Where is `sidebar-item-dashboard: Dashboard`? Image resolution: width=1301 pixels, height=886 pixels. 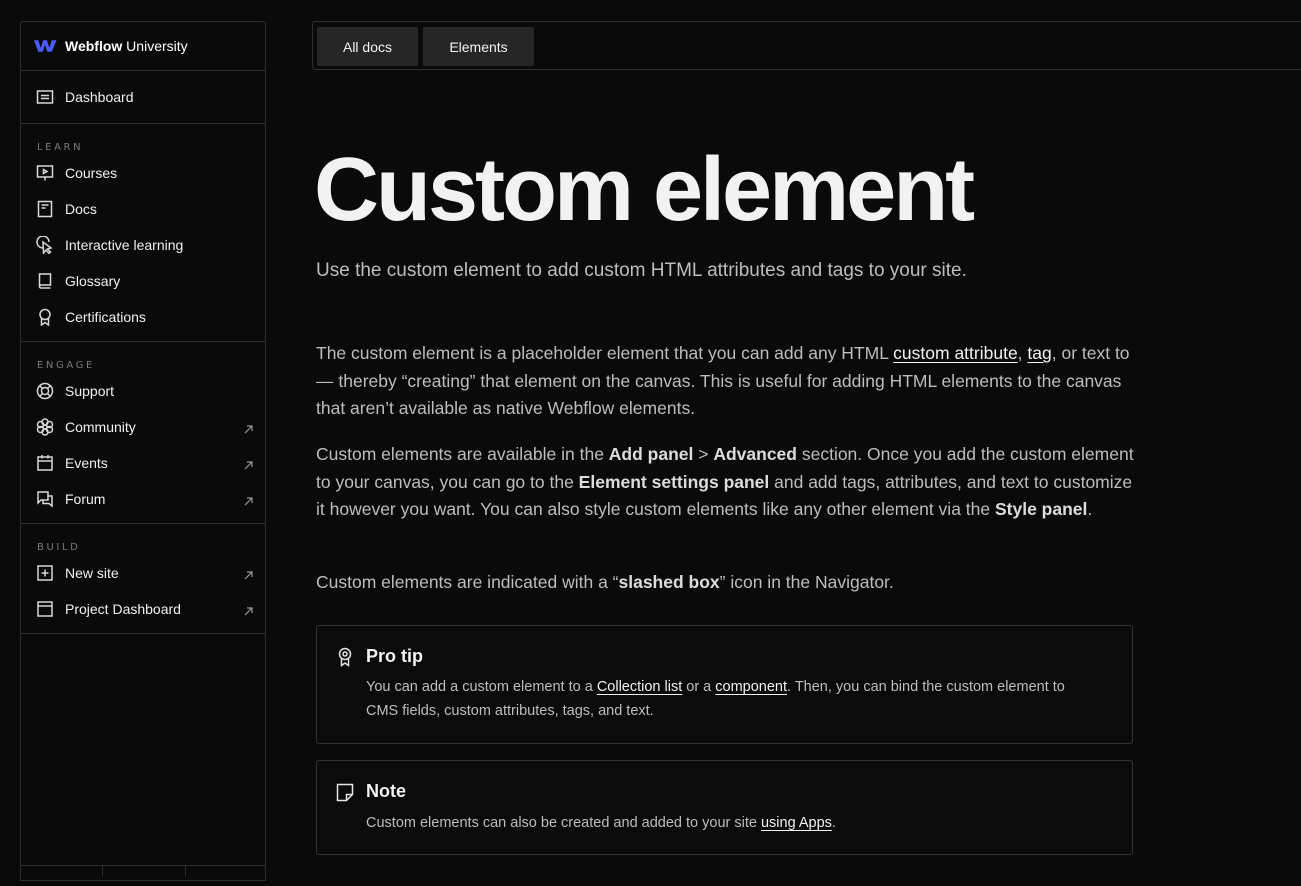 sidebar-item-dashboard: Dashboard is located at coordinates (143, 97).